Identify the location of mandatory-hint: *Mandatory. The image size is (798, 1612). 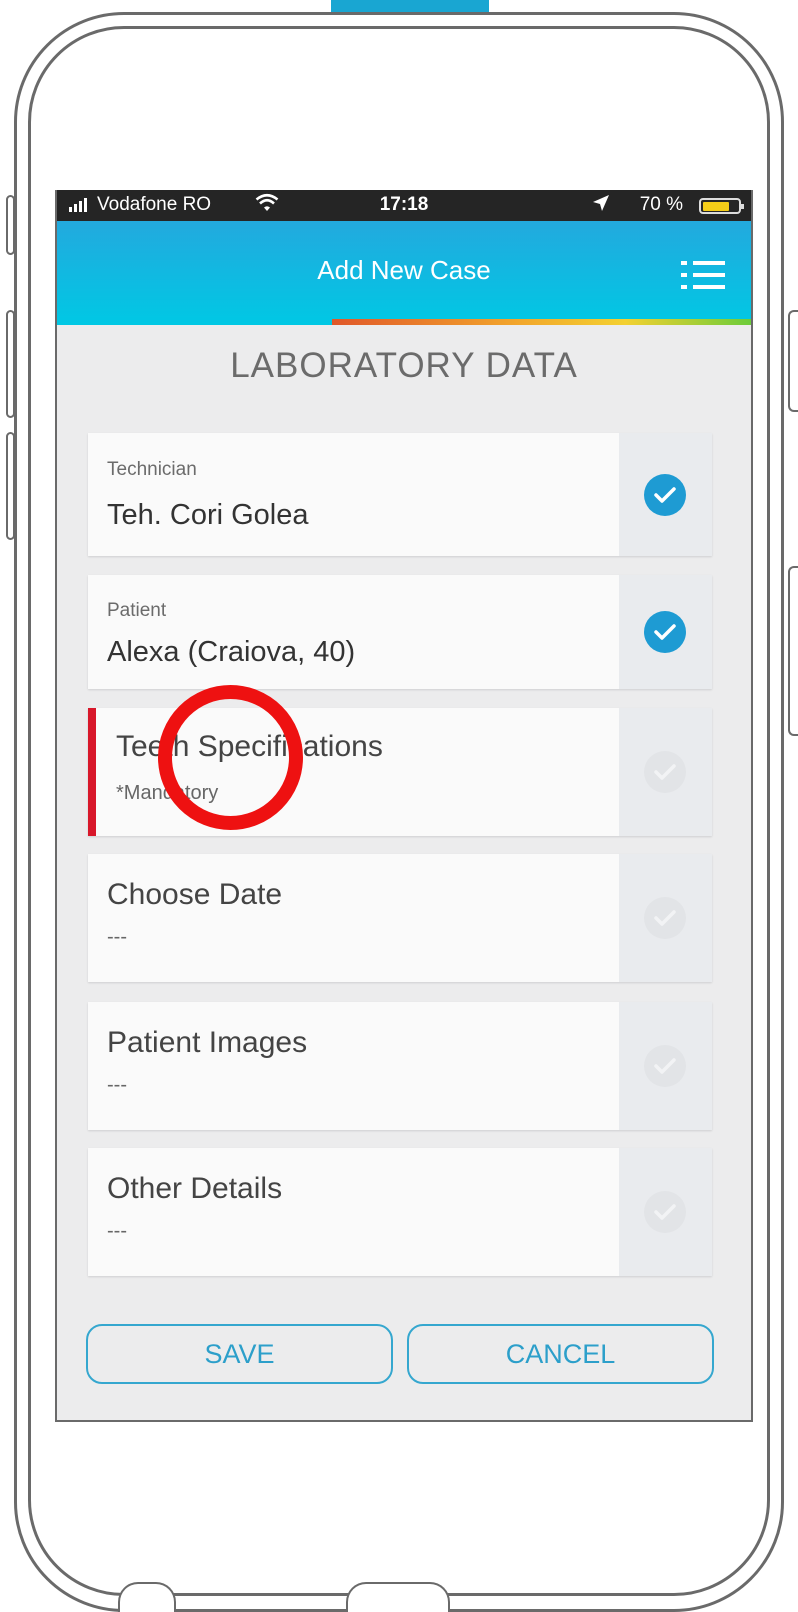
(167, 793).